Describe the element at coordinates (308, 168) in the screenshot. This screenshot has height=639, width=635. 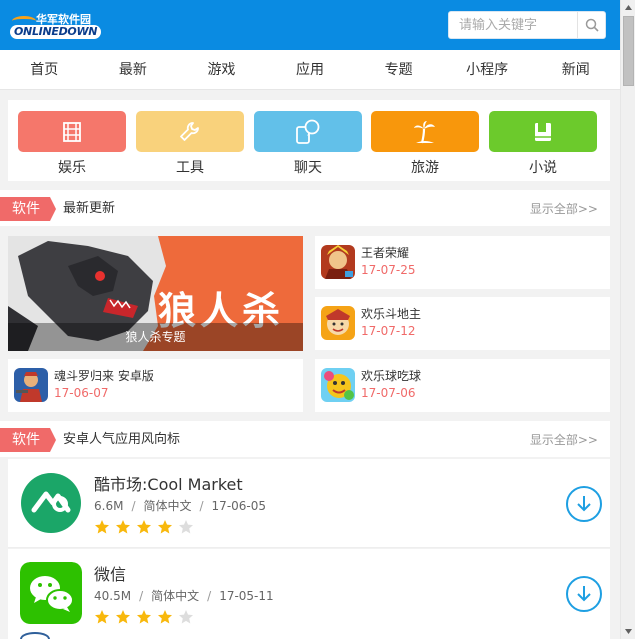
I see `category-label: 聊天` at that location.